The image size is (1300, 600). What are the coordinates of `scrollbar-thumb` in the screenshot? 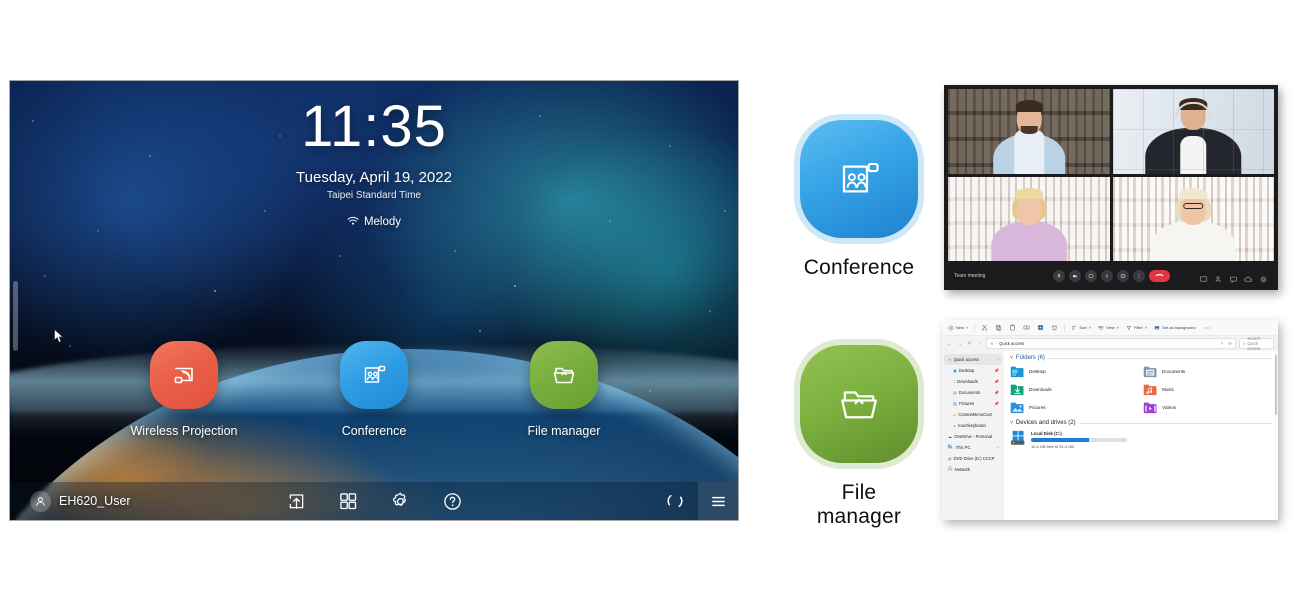 It's located at (1276, 385).